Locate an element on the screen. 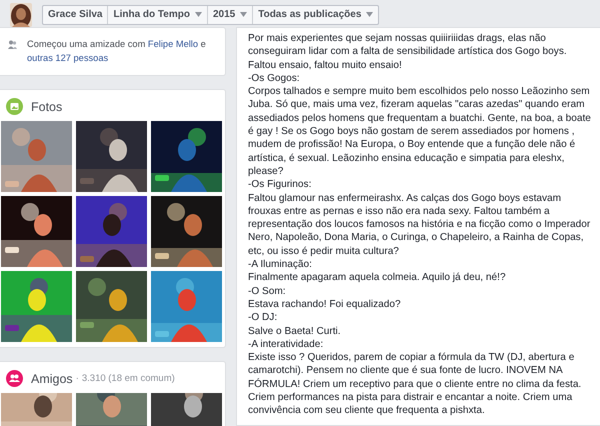 The image size is (600, 426). others-link: outras 127 pessoas is located at coordinates (67, 58).